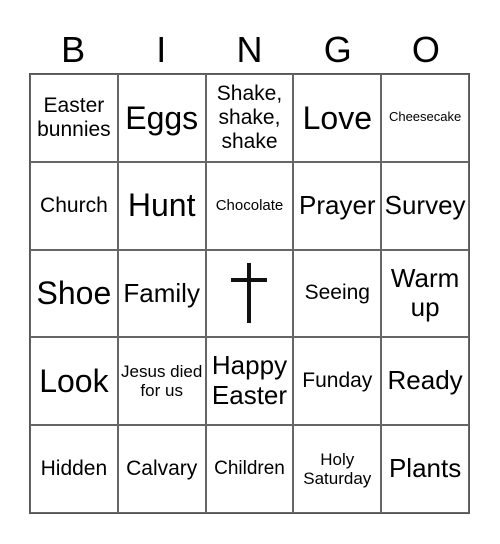 This screenshot has width=500, height=544. I want to click on header-letter-b: B, so click(73, 49).